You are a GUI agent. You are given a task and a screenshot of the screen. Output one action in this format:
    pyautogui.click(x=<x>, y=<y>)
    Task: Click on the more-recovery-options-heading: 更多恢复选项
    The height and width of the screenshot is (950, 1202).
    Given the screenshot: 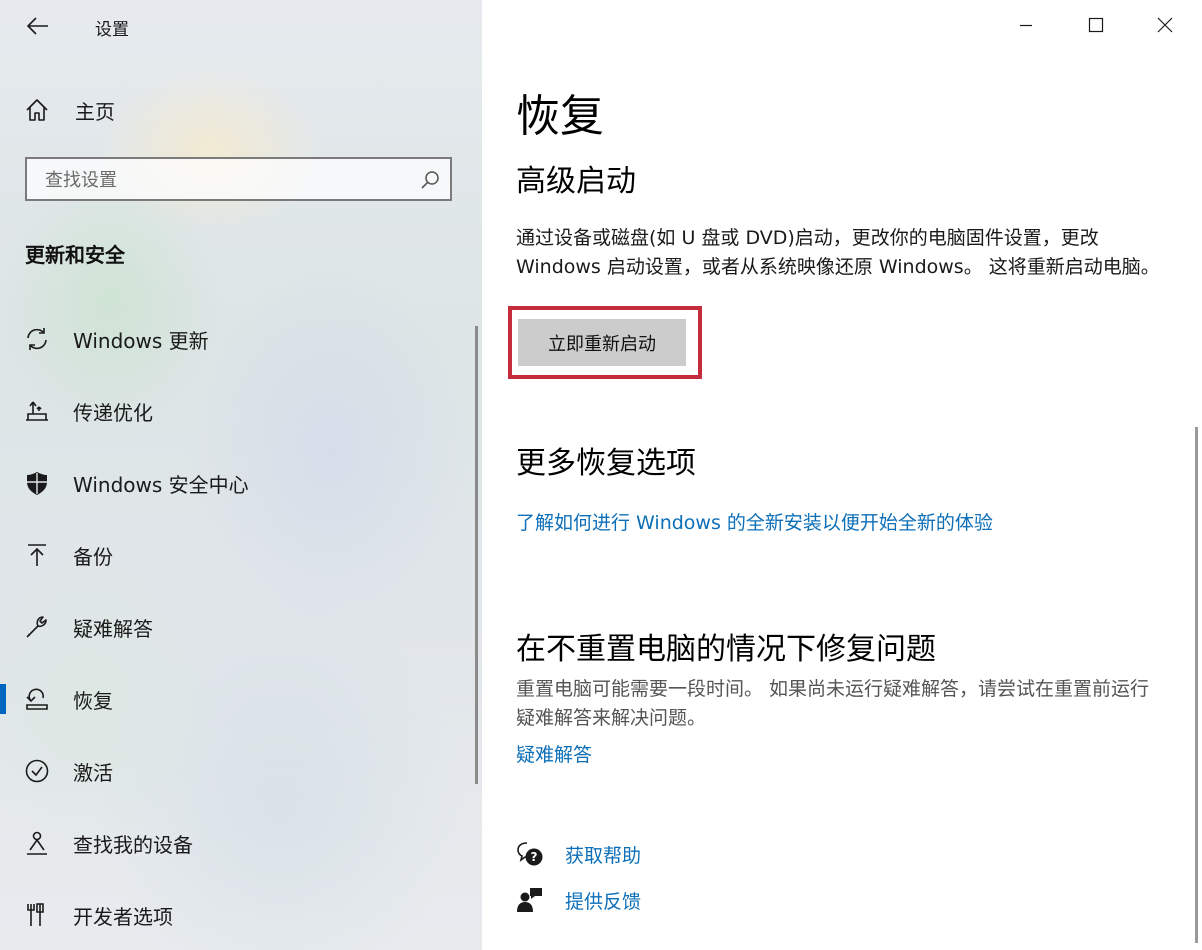 What is the action you would take?
    pyautogui.click(x=606, y=463)
    